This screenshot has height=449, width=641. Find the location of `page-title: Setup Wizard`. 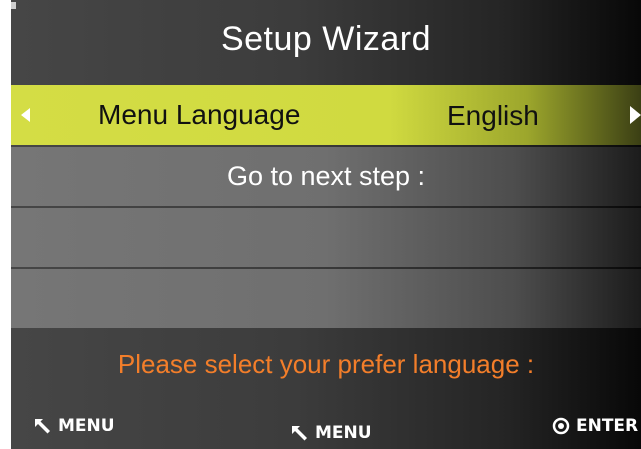

page-title: Setup Wizard is located at coordinates (326, 39).